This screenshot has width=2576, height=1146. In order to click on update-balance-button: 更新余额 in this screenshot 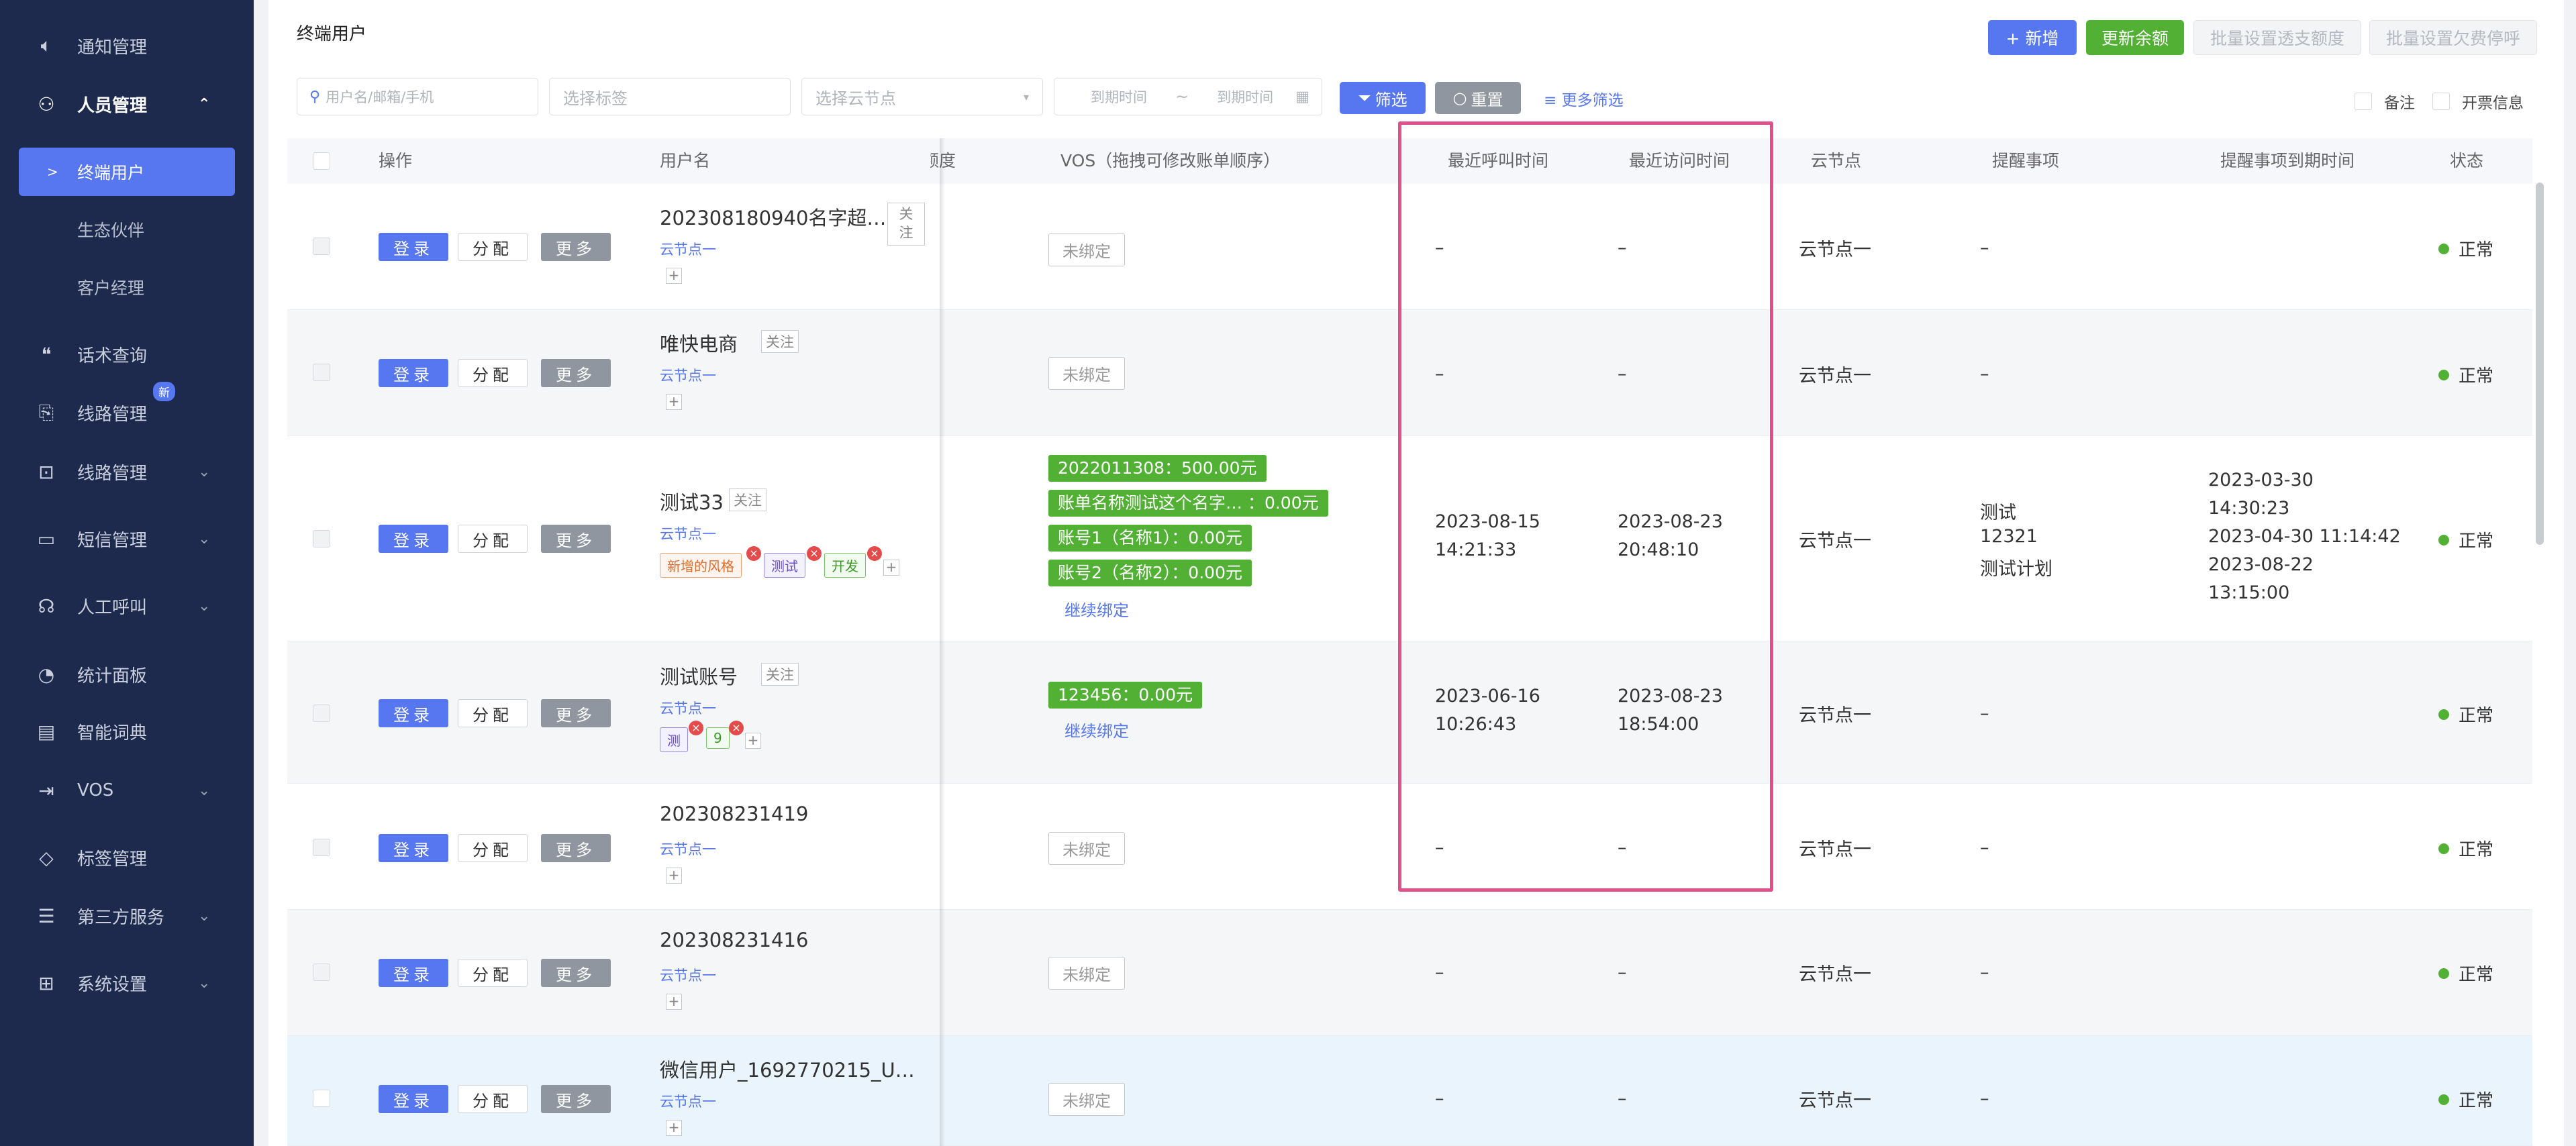, I will do `click(2135, 37)`.